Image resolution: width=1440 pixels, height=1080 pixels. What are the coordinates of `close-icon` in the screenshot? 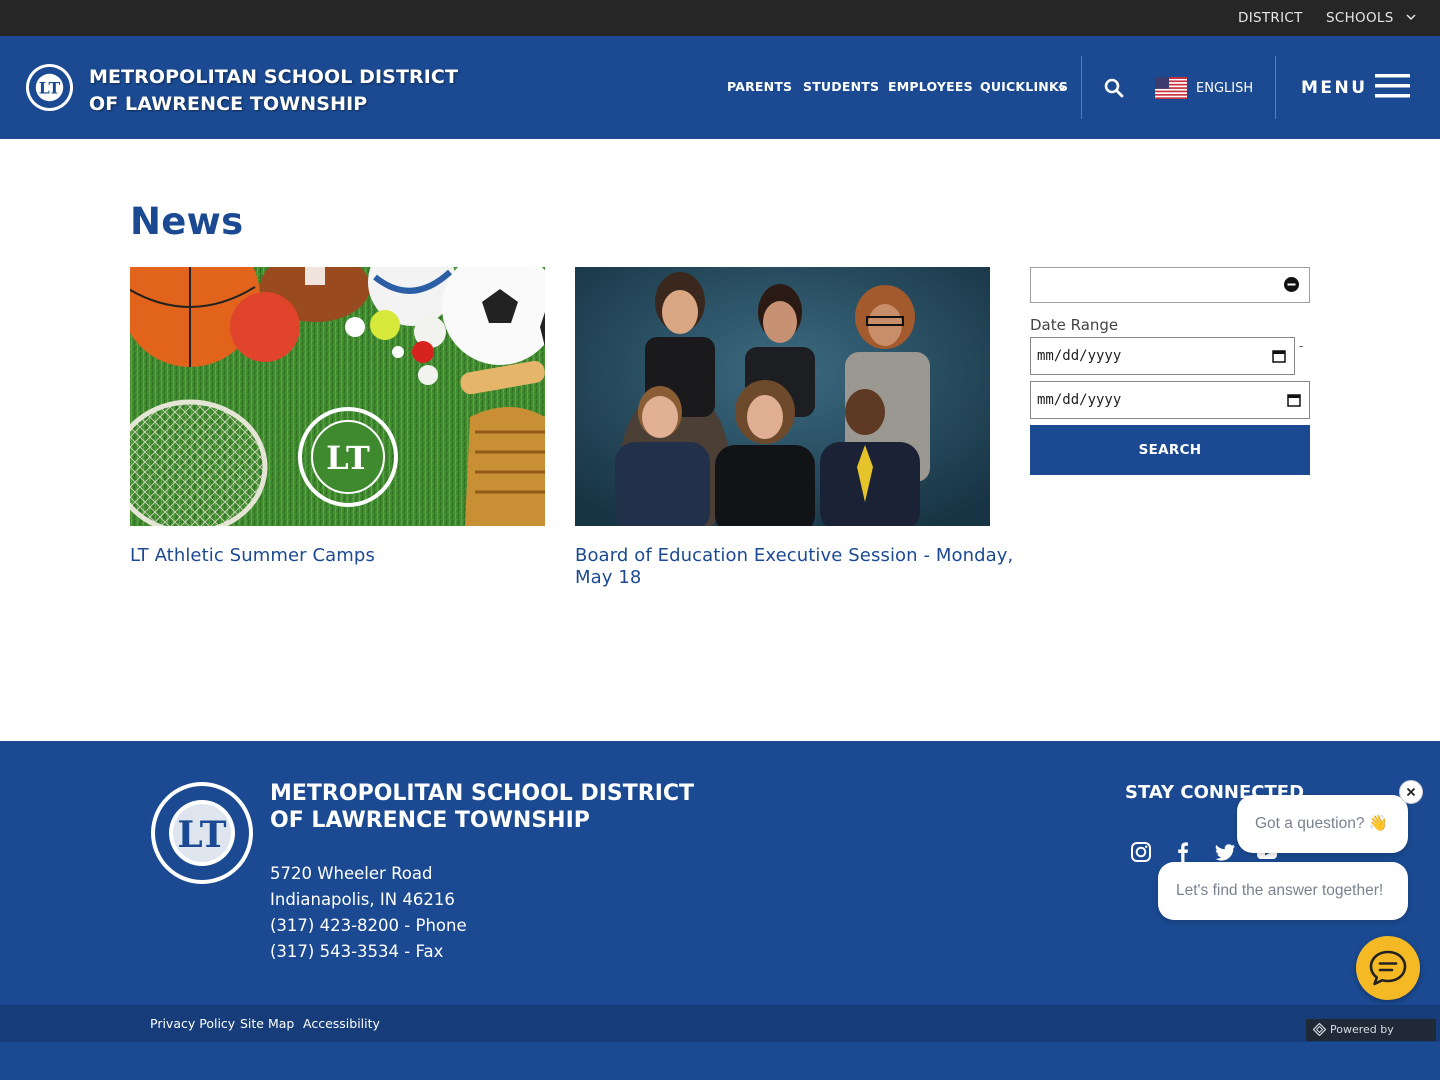 It's located at (1411, 792).